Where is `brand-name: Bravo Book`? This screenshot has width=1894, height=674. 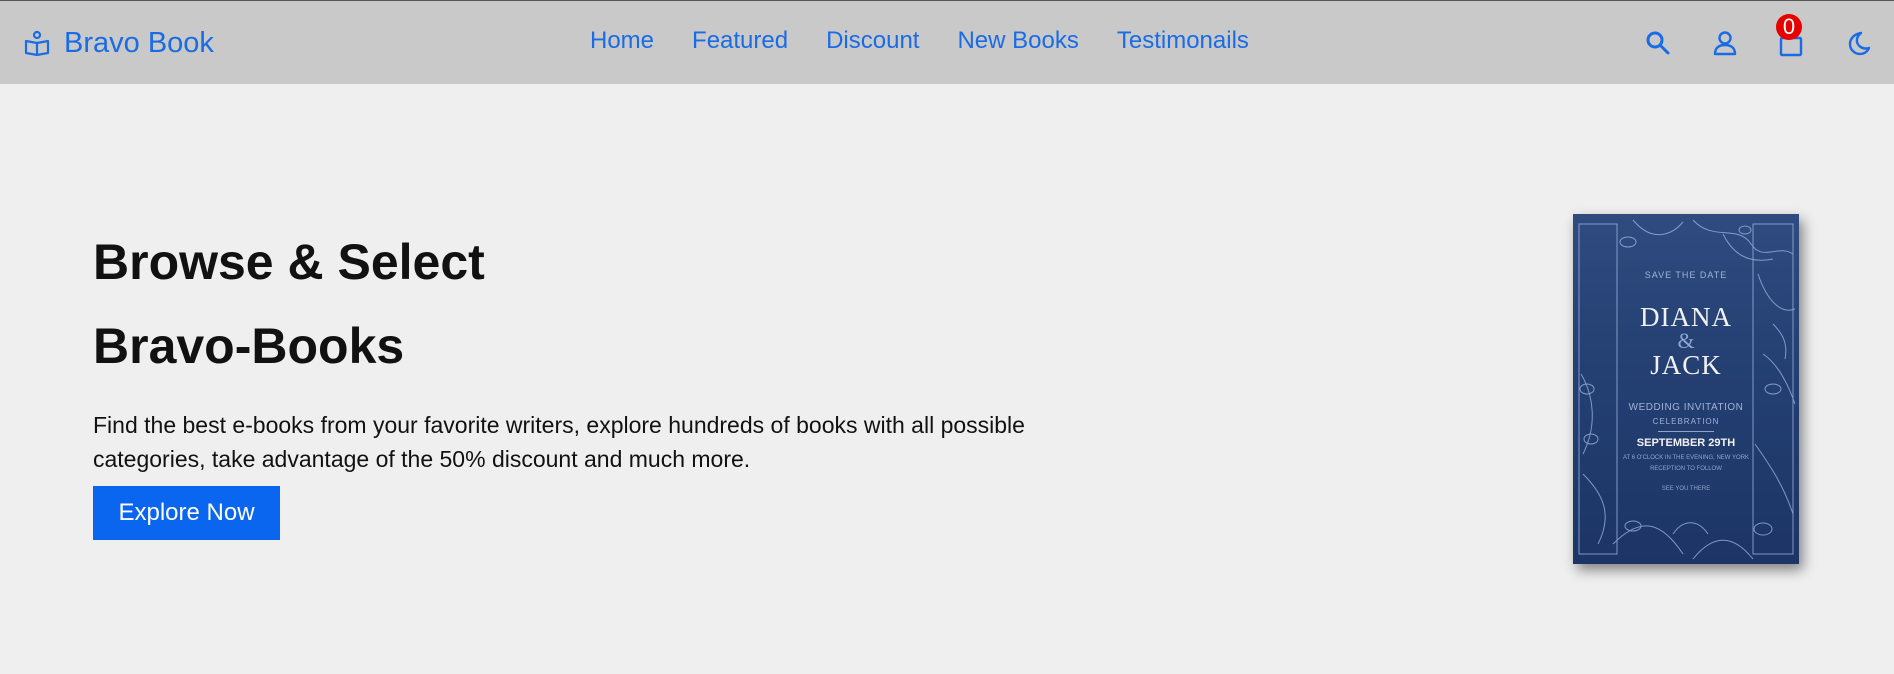 brand-name: Bravo Book is located at coordinates (139, 42).